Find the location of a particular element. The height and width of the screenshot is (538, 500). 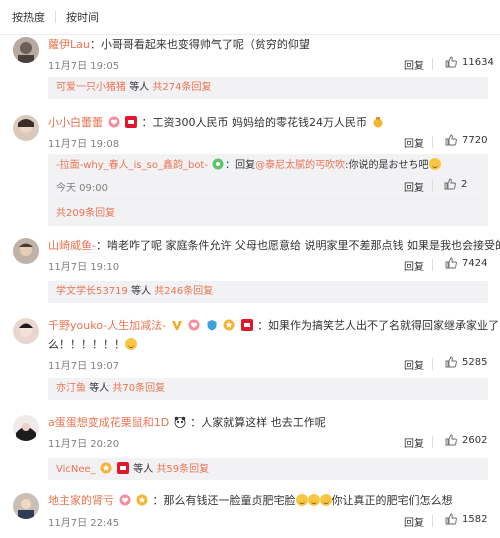

more-replies-link: 共209条回复 is located at coordinates (85, 213).